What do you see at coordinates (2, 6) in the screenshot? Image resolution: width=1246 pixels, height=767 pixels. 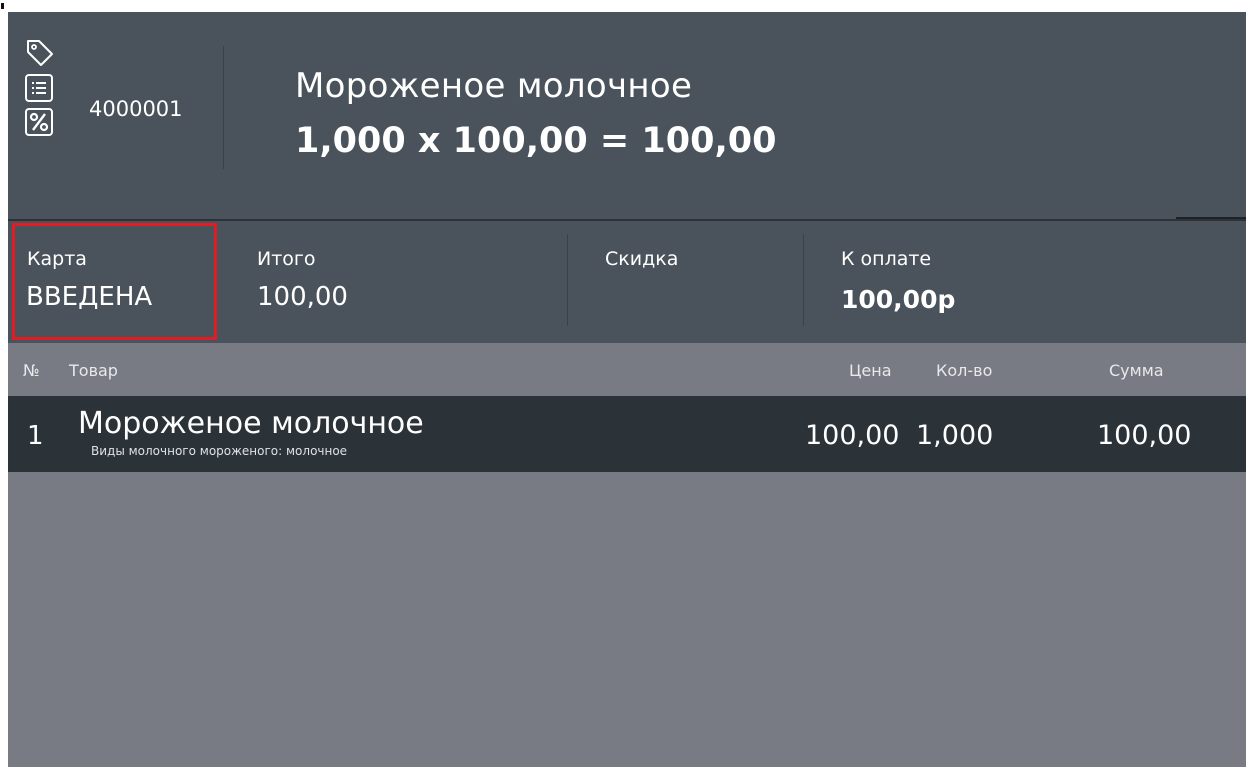 I see `window-corner-mark` at bounding box center [2, 6].